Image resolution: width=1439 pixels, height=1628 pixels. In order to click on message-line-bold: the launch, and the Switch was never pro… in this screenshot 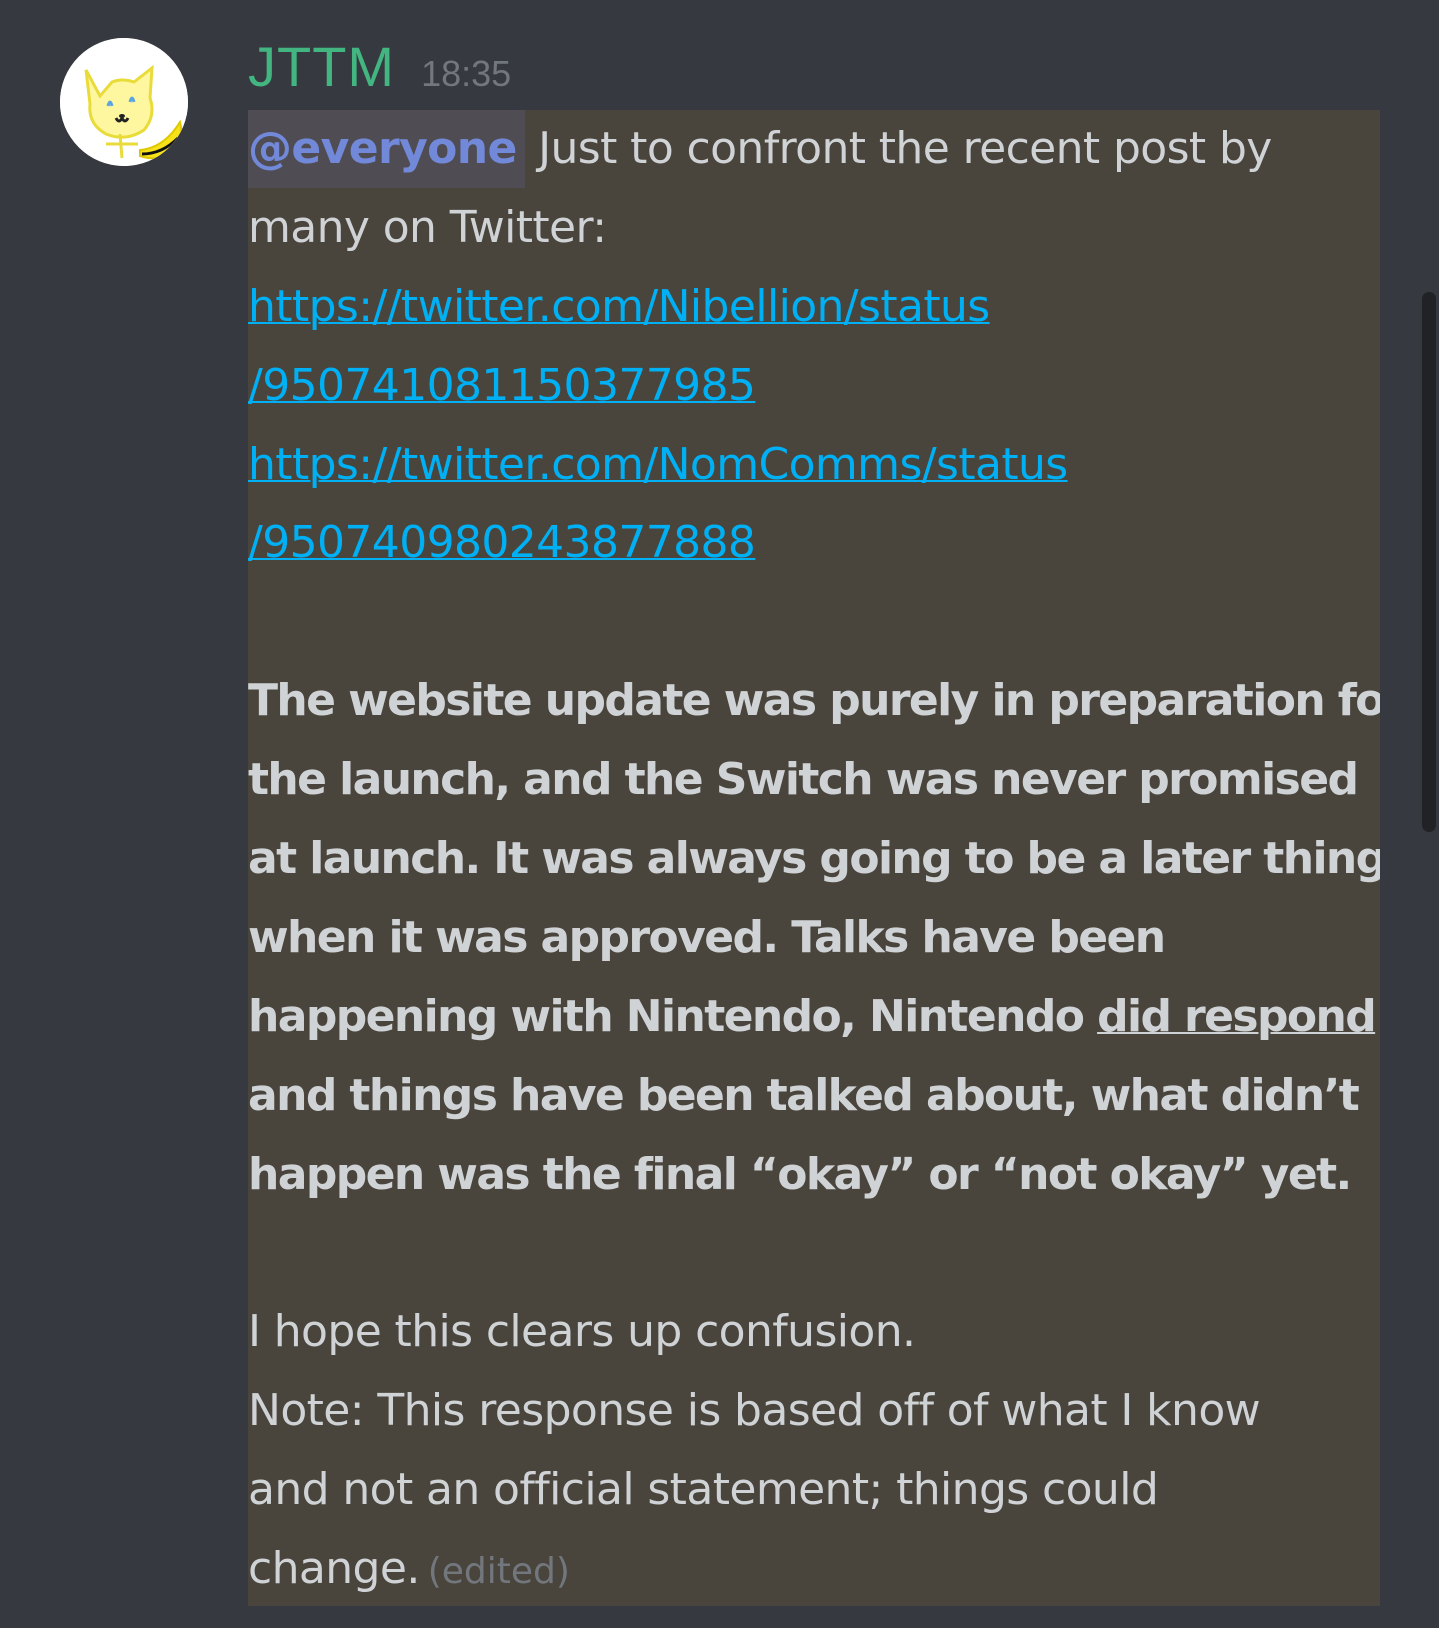, I will do `click(803, 780)`.